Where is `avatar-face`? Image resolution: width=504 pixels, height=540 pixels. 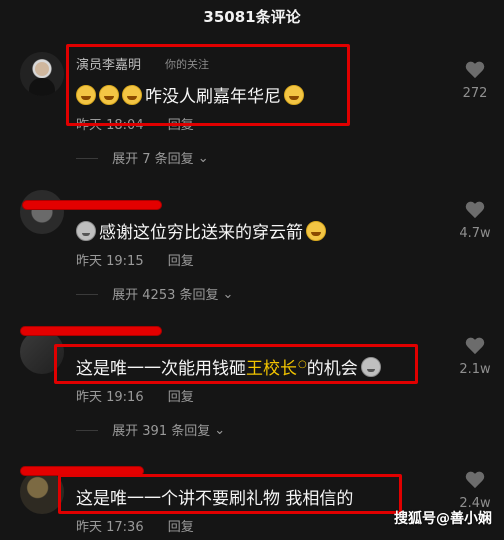 avatar-face is located at coordinates (42, 69).